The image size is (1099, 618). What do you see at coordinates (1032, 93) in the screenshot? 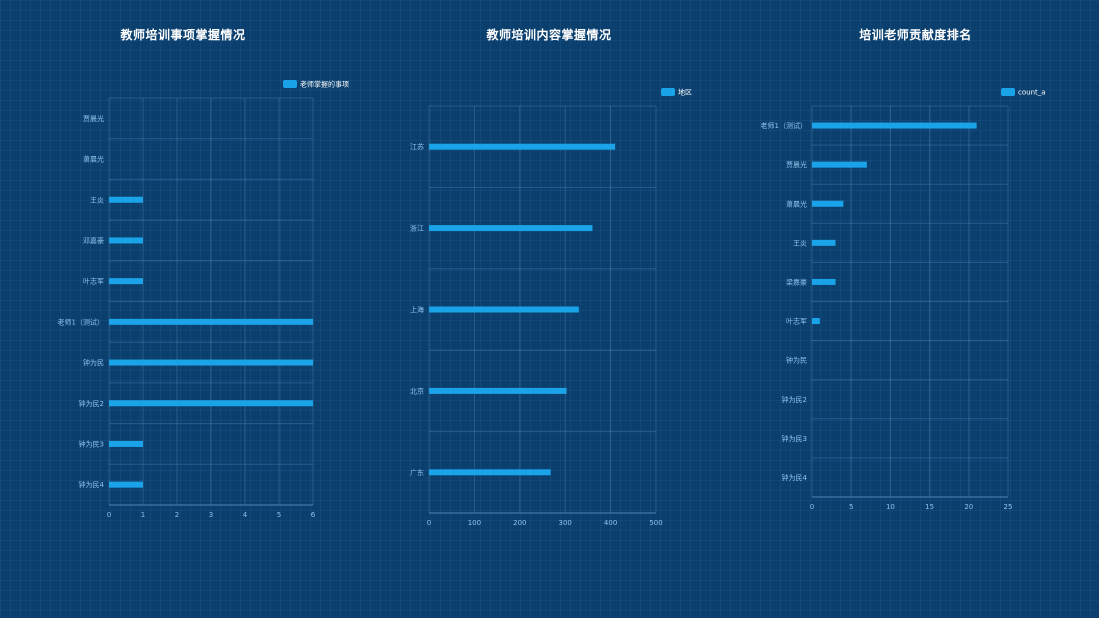
I see `legend-label: count_a` at bounding box center [1032, 93].